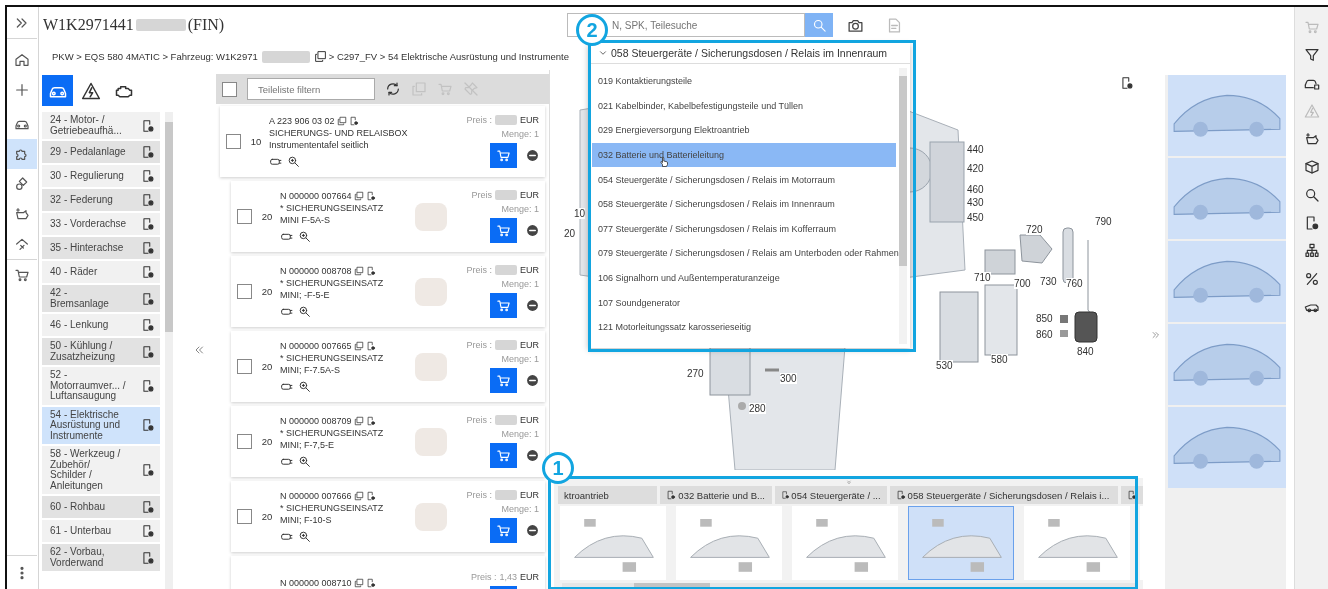 The width and height of the screenshot is (1328, 589). I want to click on category-item: 35 - Hinterachse, so click(101, 248).